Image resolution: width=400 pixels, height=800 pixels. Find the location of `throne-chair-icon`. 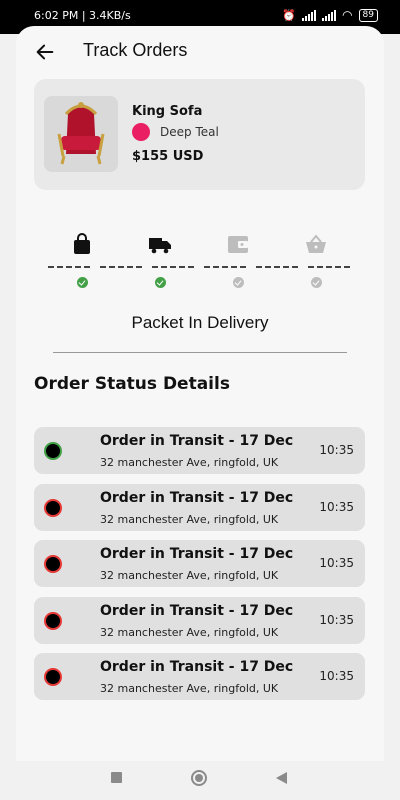

throne-chair-icon is located at coordinates (81, 133).